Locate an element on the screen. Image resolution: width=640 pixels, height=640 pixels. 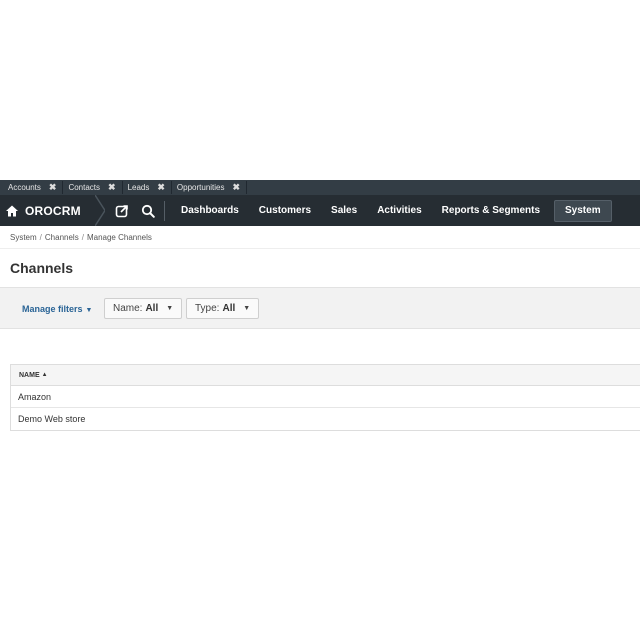
nav-item-system: System is located at coordinates (583, 210).